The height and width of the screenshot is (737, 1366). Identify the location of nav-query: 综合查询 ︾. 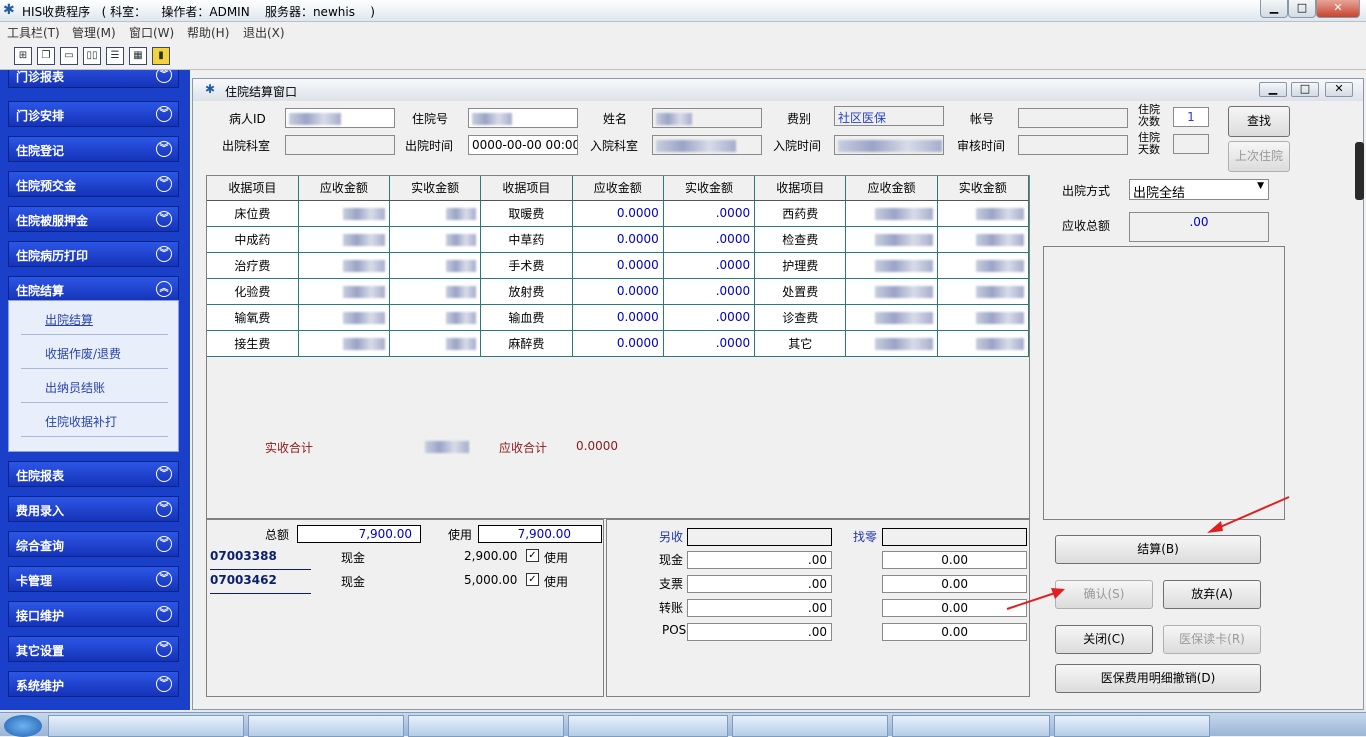
(93, 544).